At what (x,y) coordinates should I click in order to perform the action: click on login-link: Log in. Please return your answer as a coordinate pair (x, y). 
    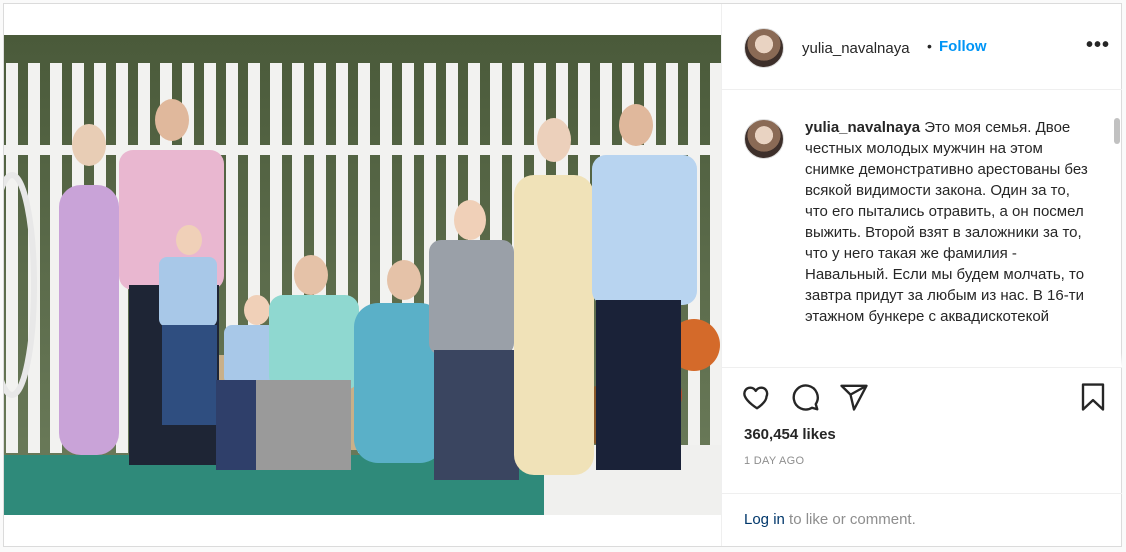
    Looking at the image, I should click on (764, 519).